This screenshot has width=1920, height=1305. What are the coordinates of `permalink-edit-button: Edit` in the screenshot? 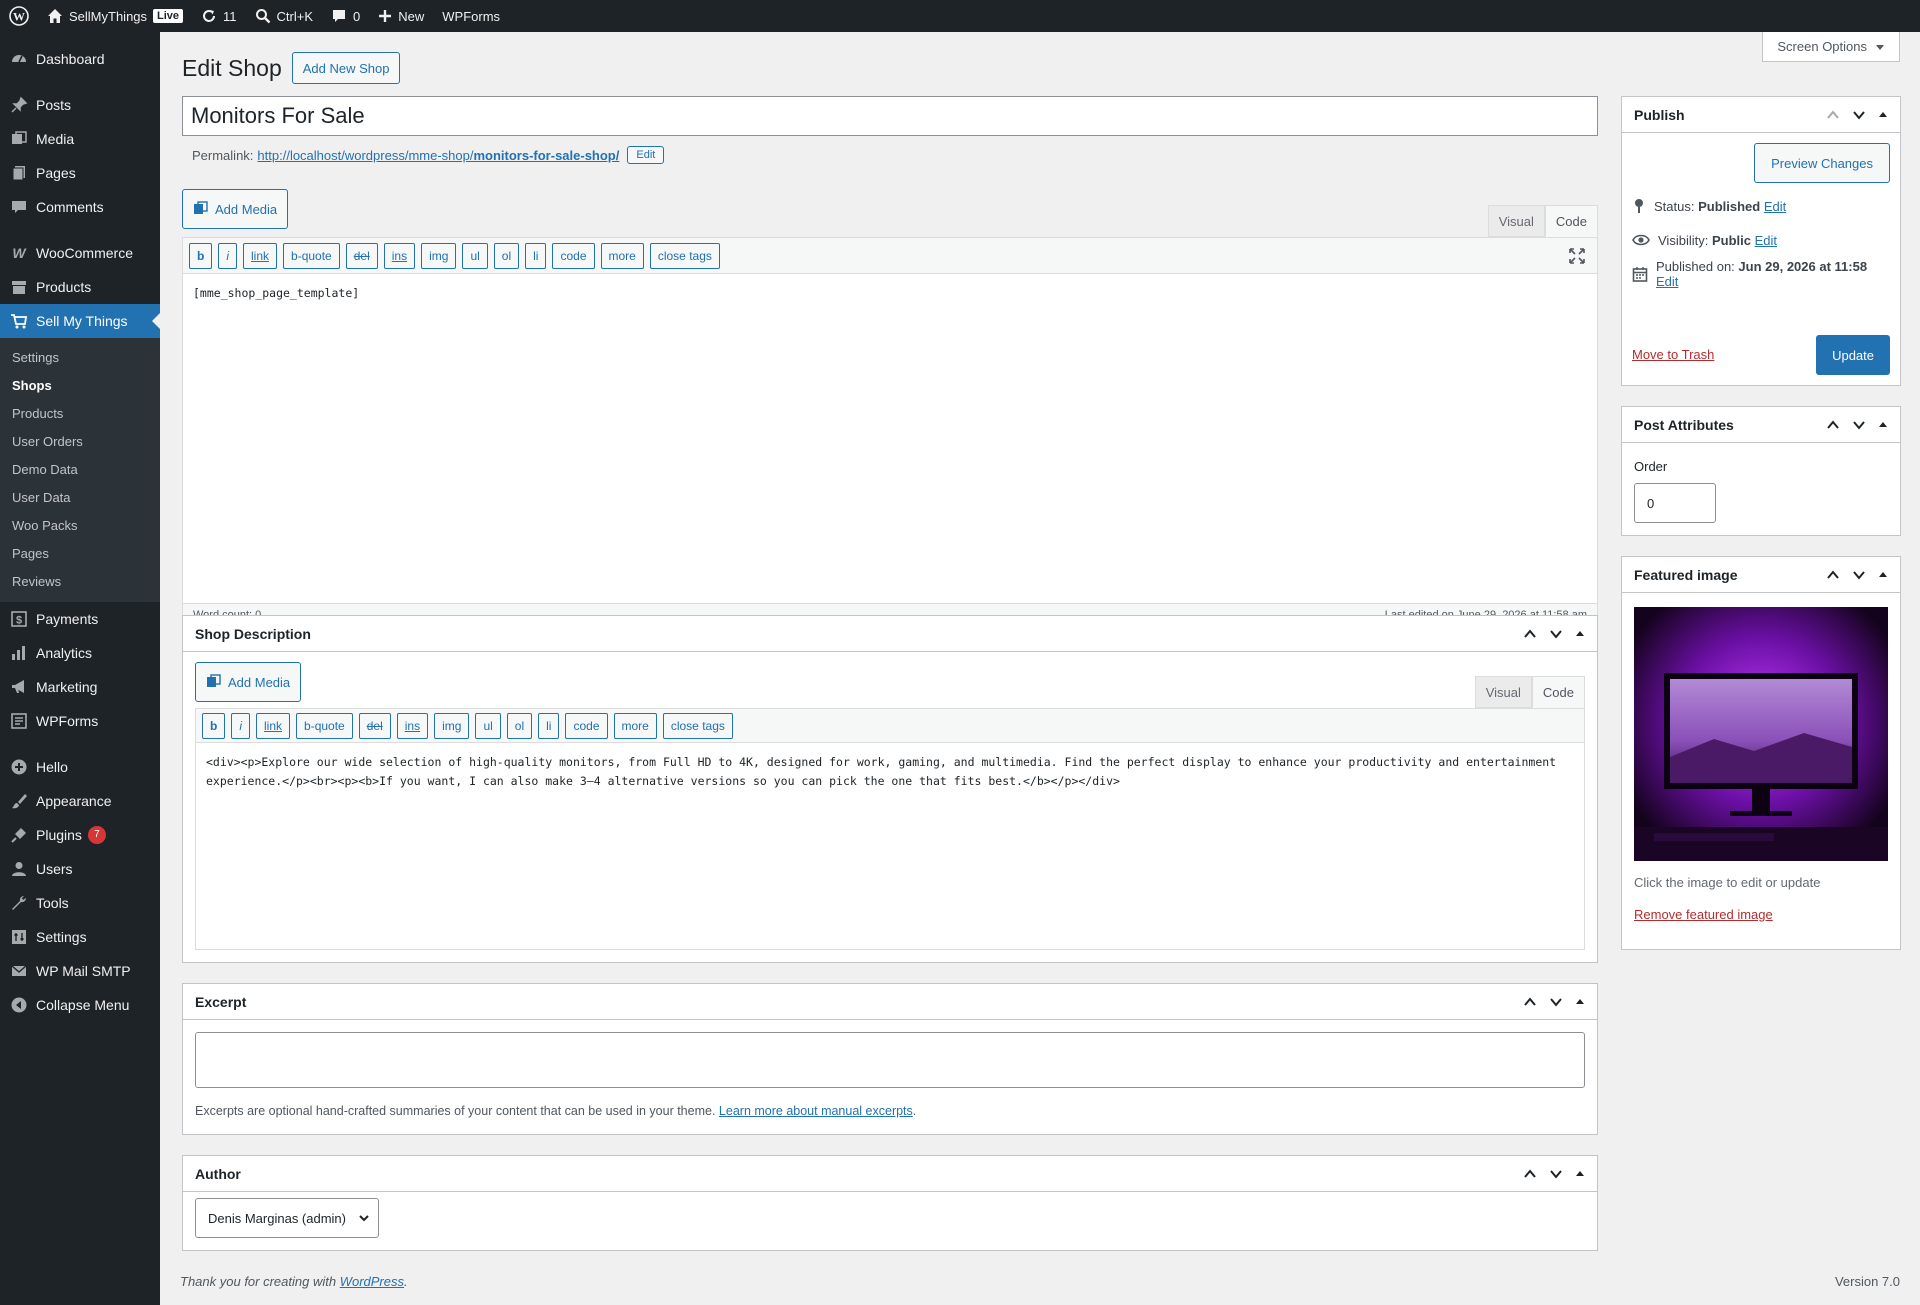 It's located at (646, 155).